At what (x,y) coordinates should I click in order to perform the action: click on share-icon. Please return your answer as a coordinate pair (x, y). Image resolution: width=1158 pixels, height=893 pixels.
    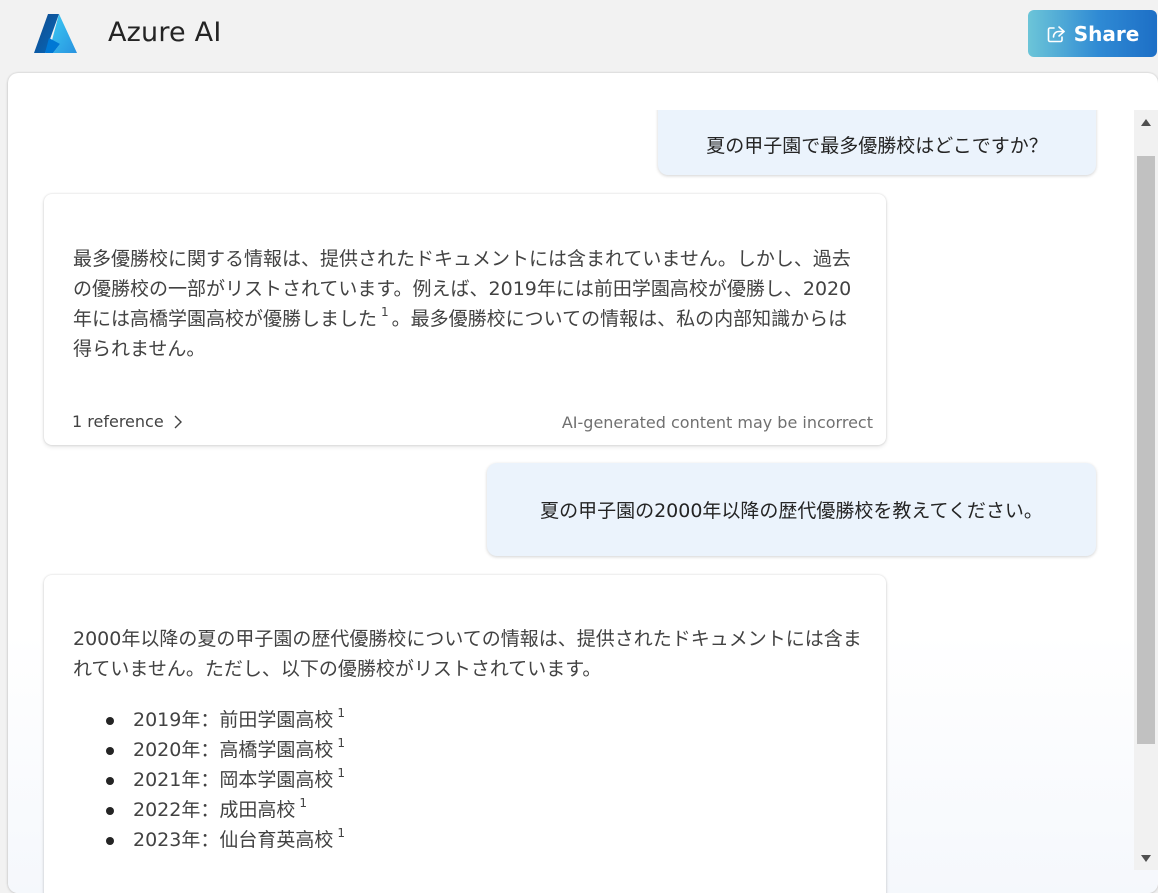
    Looking at the image, I should click on (1056, 33).